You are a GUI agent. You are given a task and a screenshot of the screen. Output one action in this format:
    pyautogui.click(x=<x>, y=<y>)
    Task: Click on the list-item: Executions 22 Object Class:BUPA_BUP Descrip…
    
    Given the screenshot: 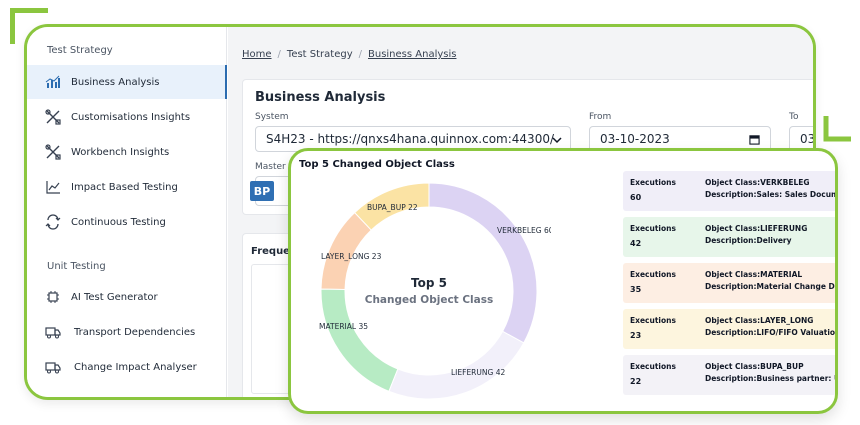 What is the action you would take?
    pyautogui.click(x=729, y=375)
    